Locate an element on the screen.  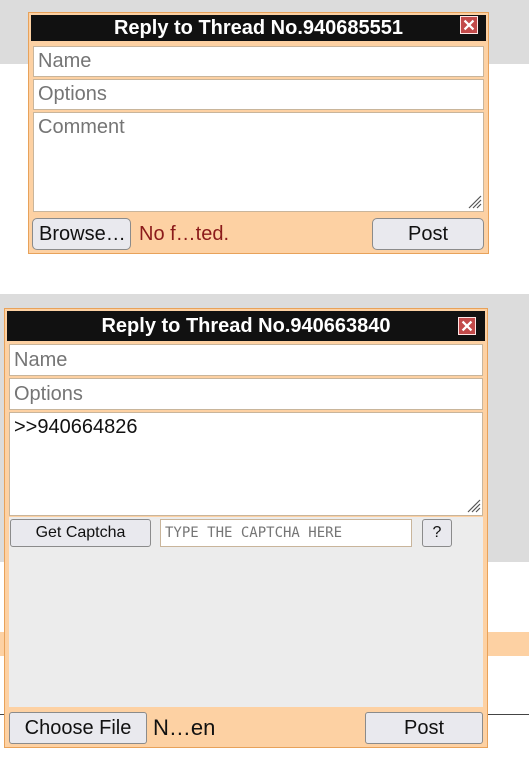
form-title-bar: Reply to Thread No.940663840 is located at coordinates (246, 326).